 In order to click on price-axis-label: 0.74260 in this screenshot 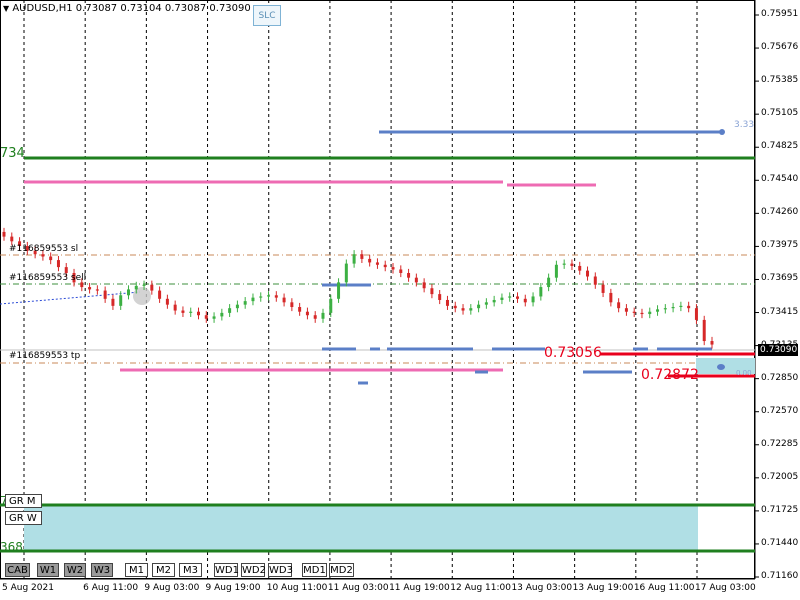, I will do `click(780, 212)`.